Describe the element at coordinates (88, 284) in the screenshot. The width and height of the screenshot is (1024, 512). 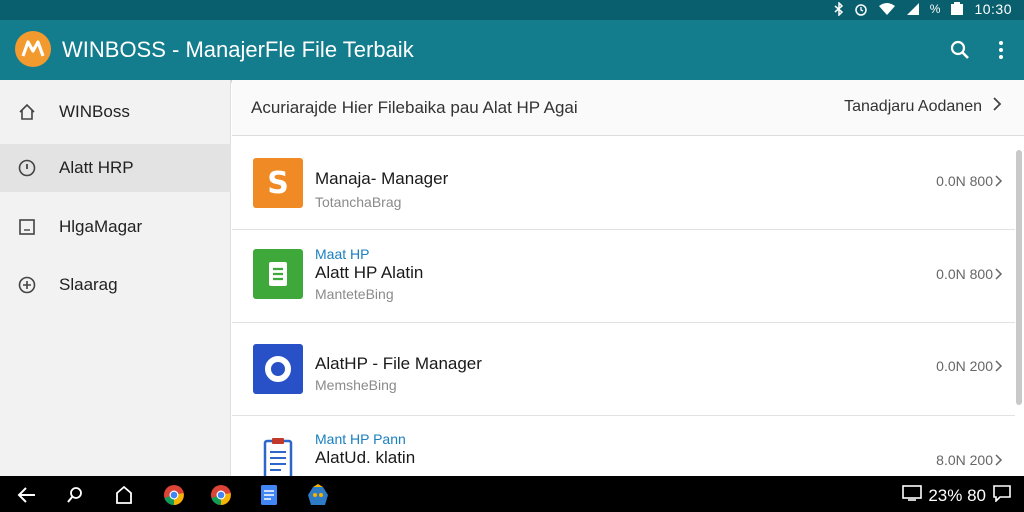
I see `sidebar-item-label: Slaarag` at that location.